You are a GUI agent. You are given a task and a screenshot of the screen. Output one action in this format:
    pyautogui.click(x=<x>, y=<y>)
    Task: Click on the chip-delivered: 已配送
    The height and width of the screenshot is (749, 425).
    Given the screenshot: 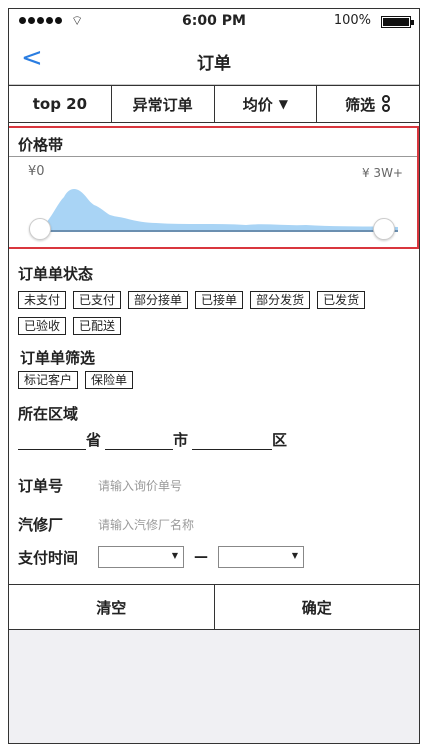 What is the action you would take?
    pyautogui.click(x=97, y=326)
    